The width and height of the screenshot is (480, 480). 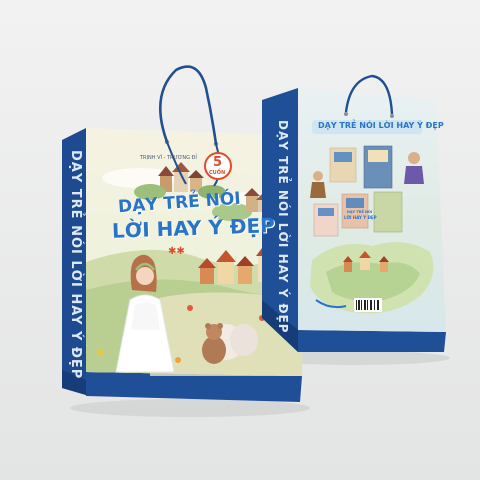 I want to click on count-badge-number: 5, so click(x=218, y=162).